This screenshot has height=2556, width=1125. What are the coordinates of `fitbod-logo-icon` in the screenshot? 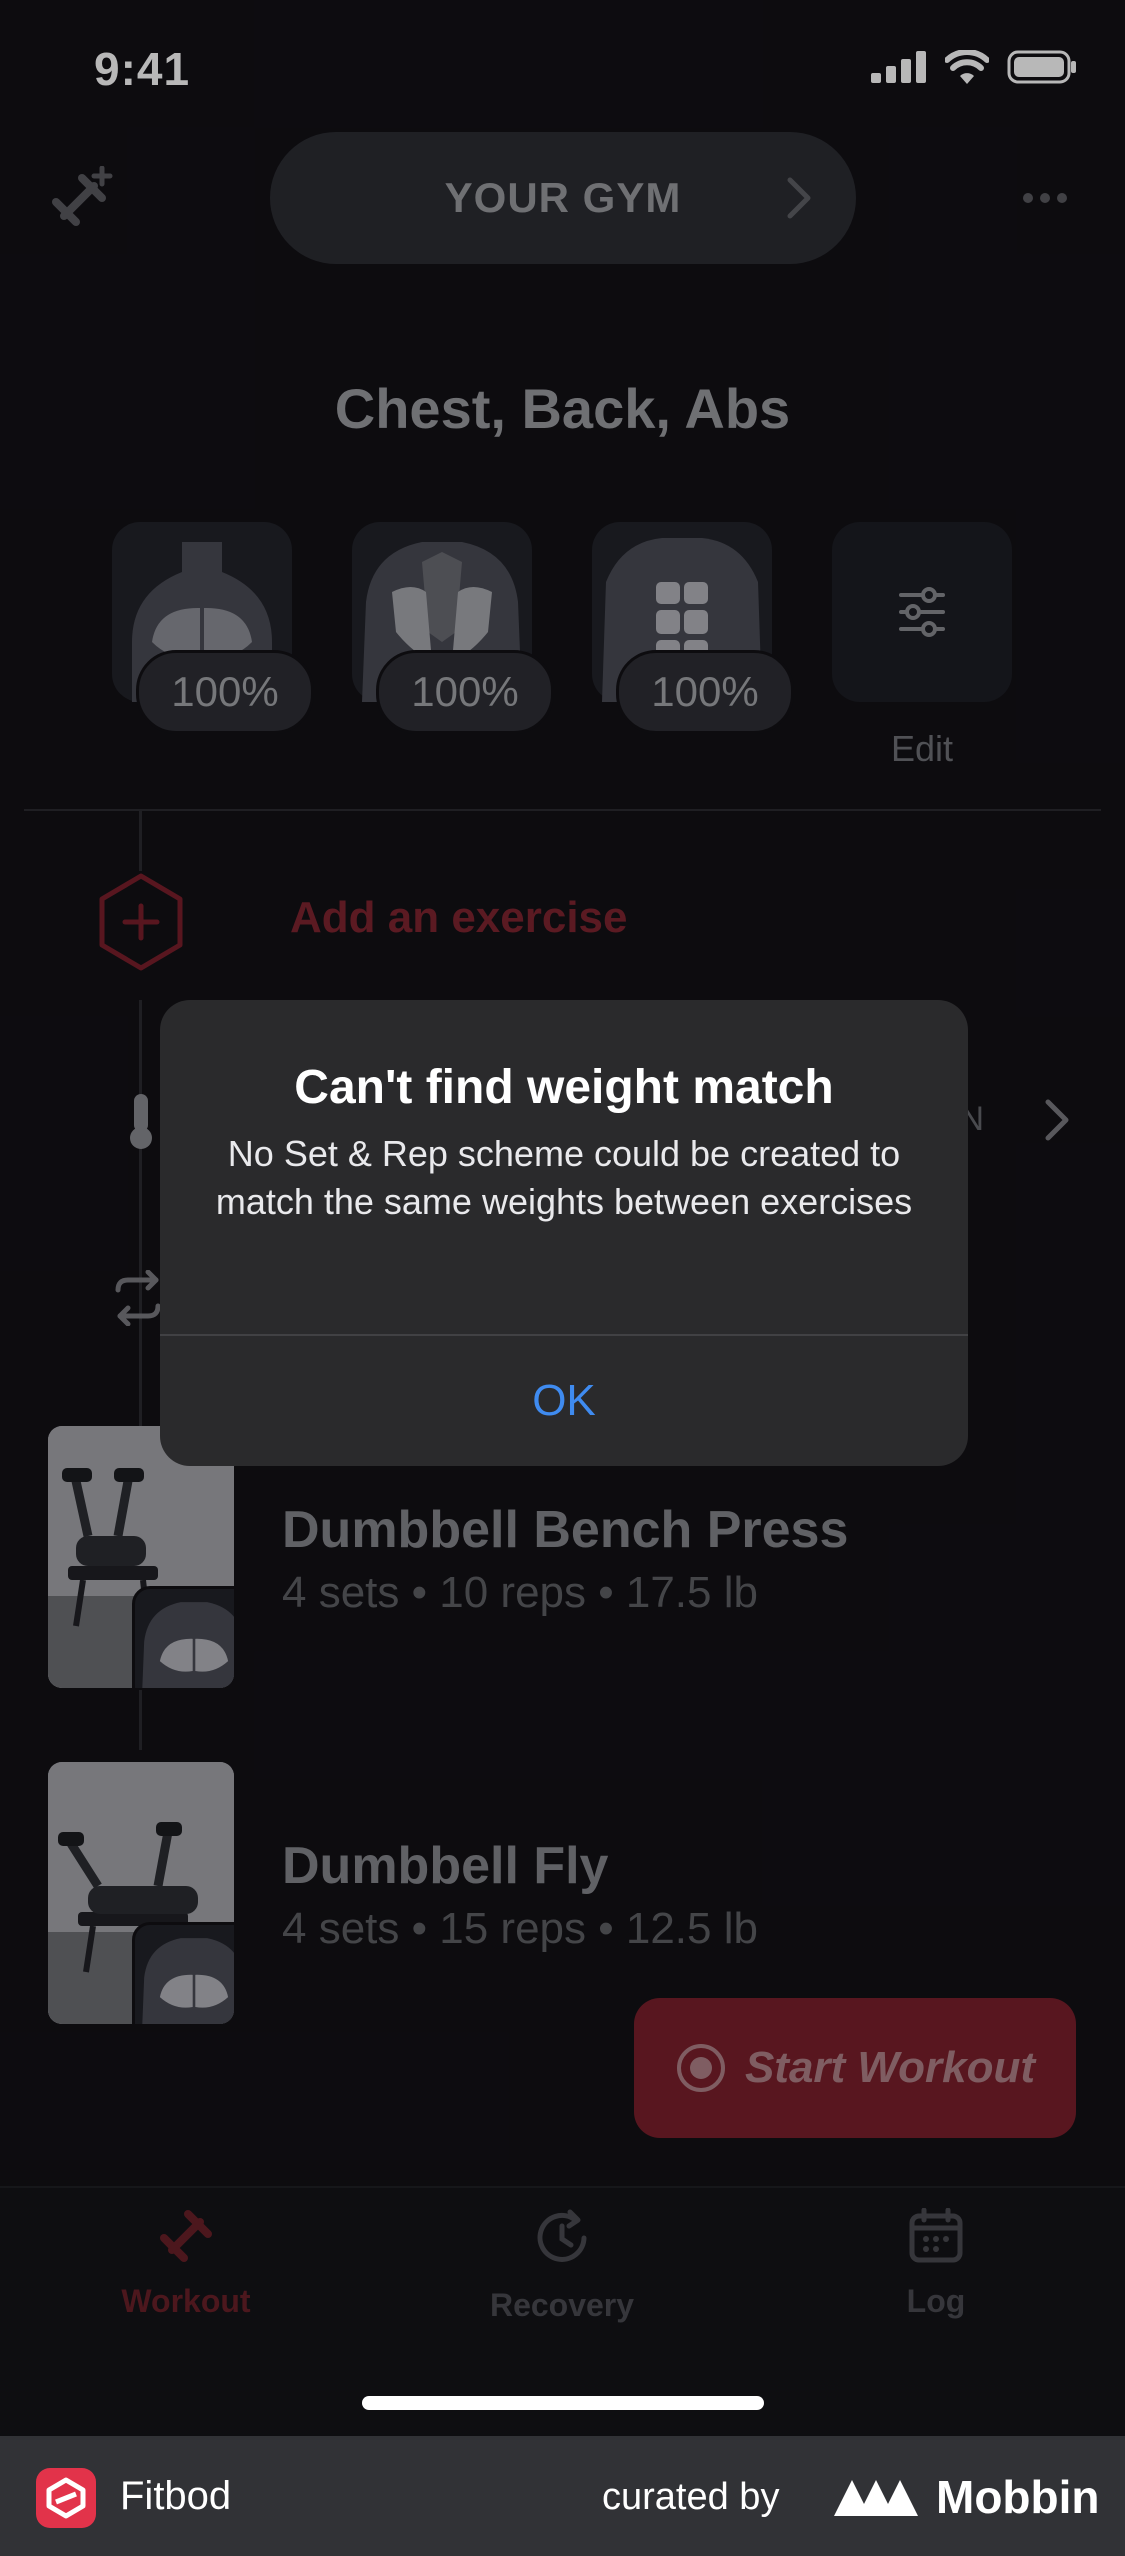 It's located at (66, 2498).